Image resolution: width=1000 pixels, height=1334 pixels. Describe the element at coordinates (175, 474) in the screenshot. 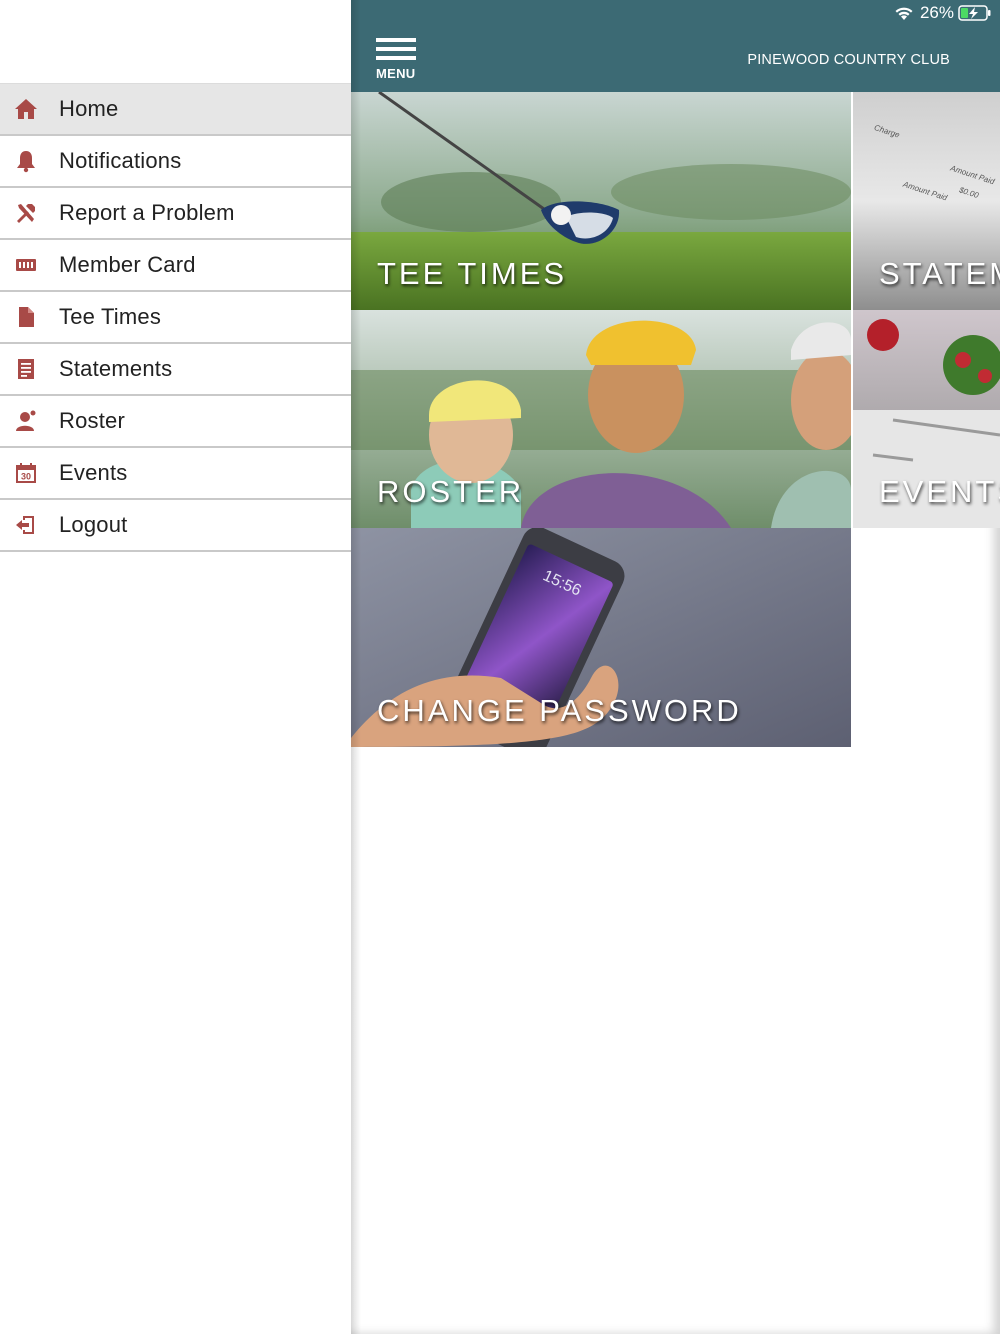

I see `sidebar-item-events: 30 Events` at that location.